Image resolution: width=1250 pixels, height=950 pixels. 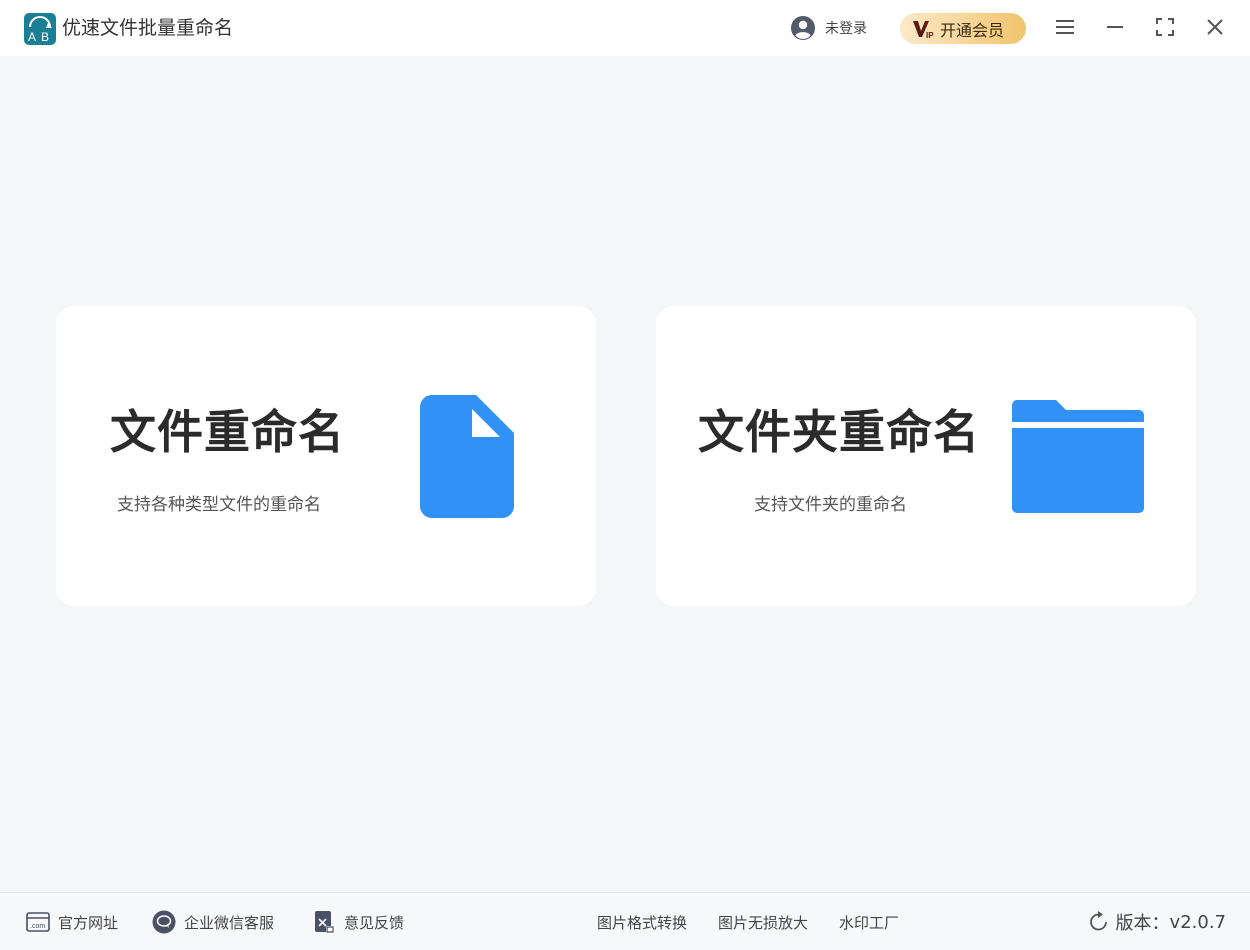 I want to click on file-icon, so click(x=467, y=456).